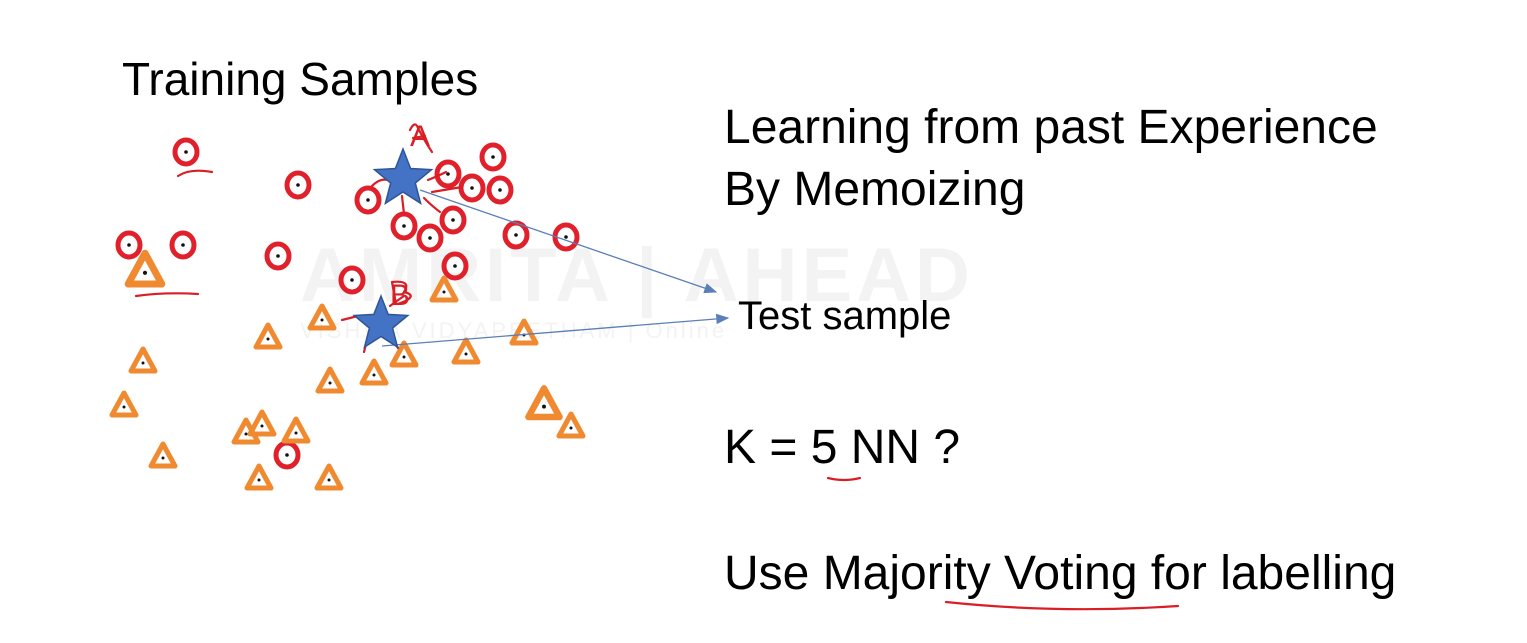 This screenshot has width=1527, height=643. What do you see at coordinates (1062, 605) in the screenshot?
I see `voting-underline` at bounding box center [1062, 605].